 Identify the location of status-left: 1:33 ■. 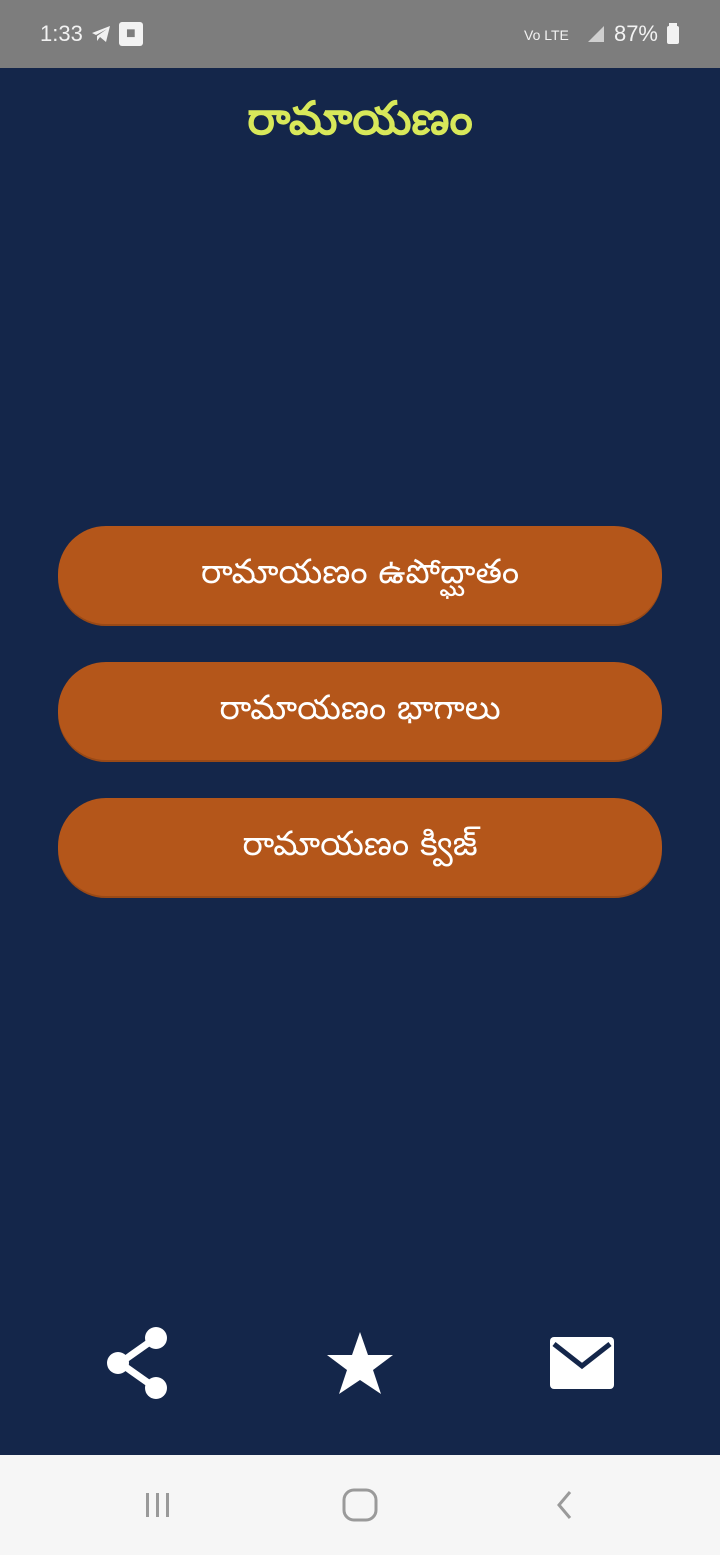
(91, 34).